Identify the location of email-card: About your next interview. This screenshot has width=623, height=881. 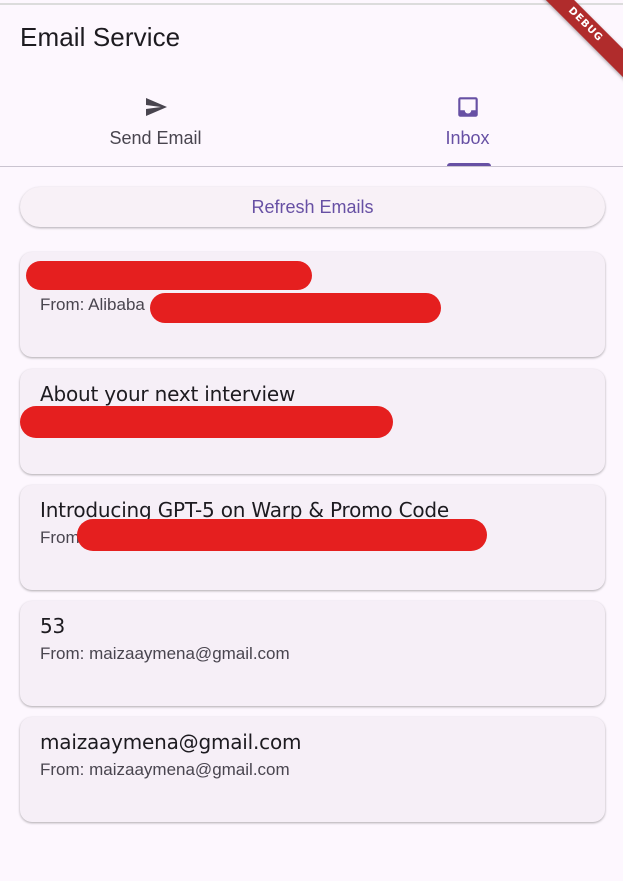
(312, 421).